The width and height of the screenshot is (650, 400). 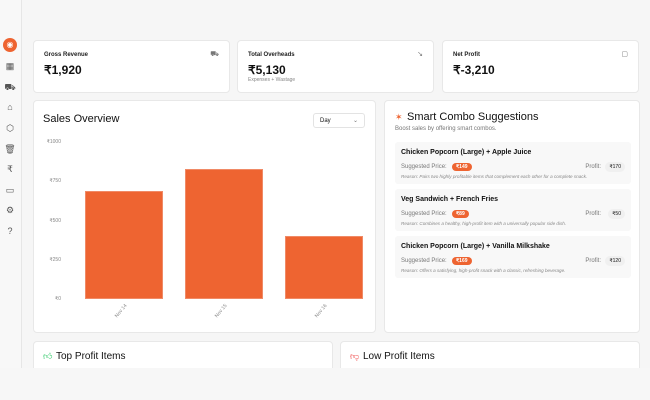 What do you see at coordinates (10, 128) in the screenshot?
I see `box-icon: ⬡` at bounding box center [10, 128].